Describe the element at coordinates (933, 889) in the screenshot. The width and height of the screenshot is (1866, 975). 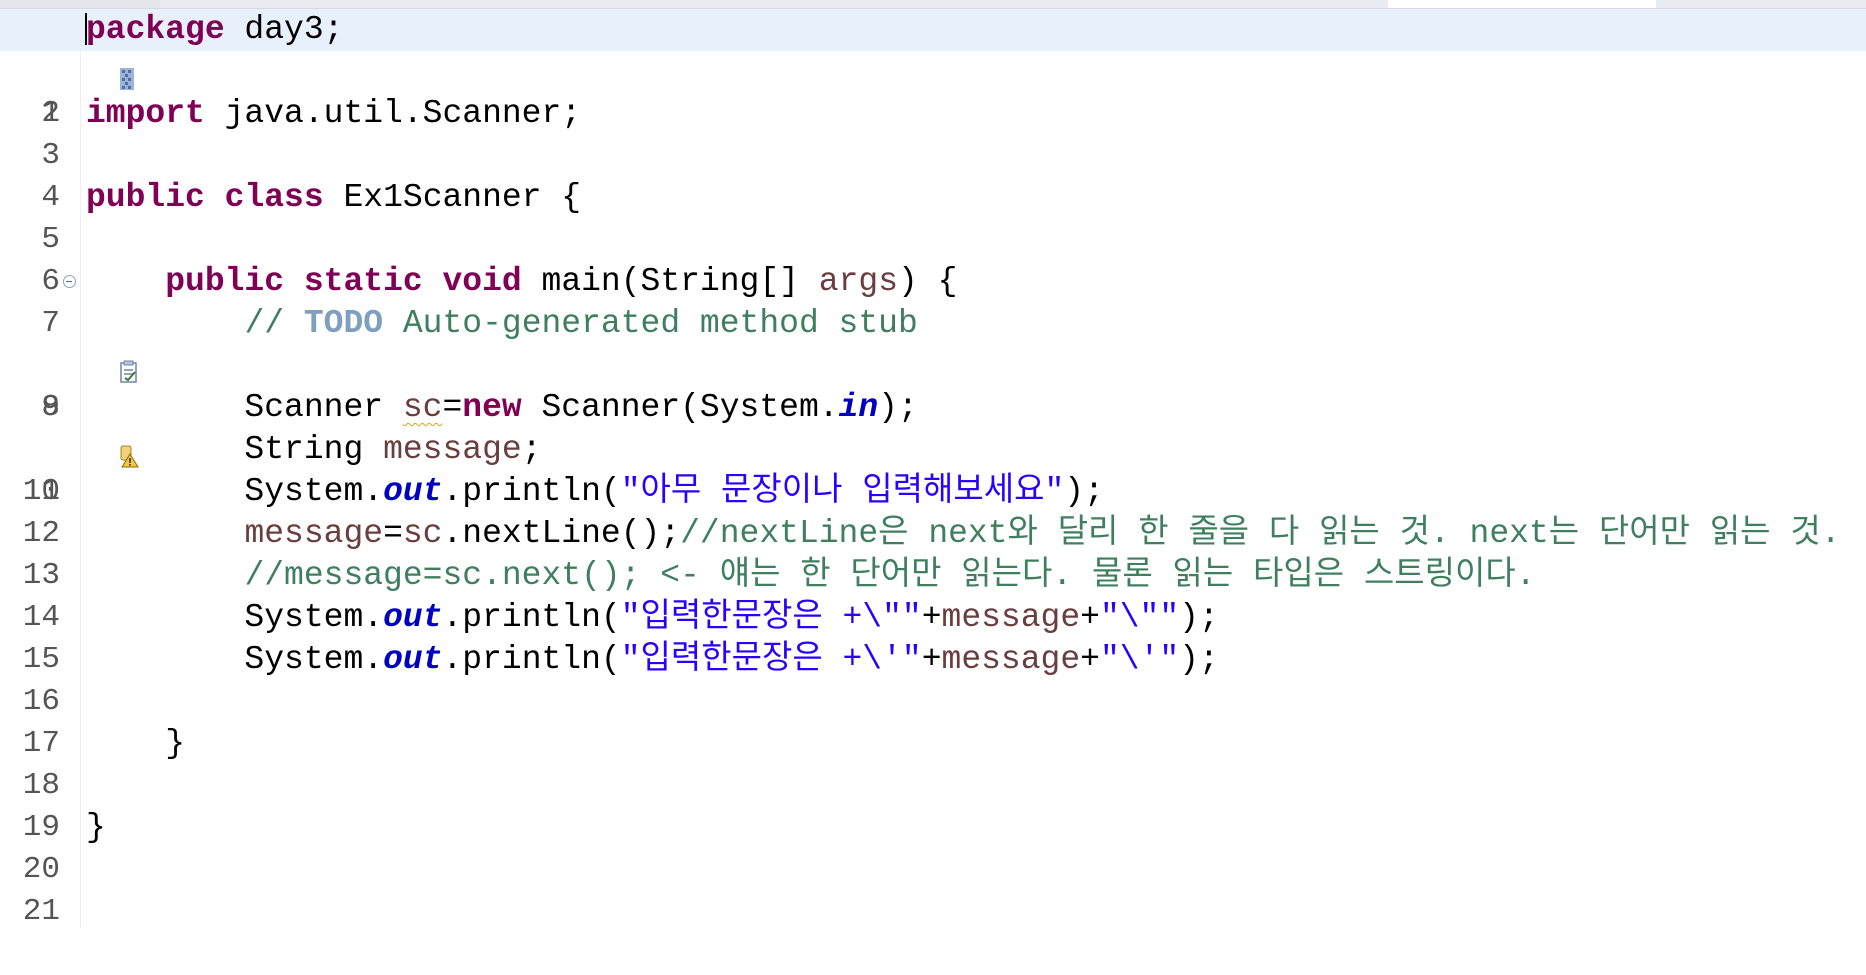
I see `code-line: 21` at that location.